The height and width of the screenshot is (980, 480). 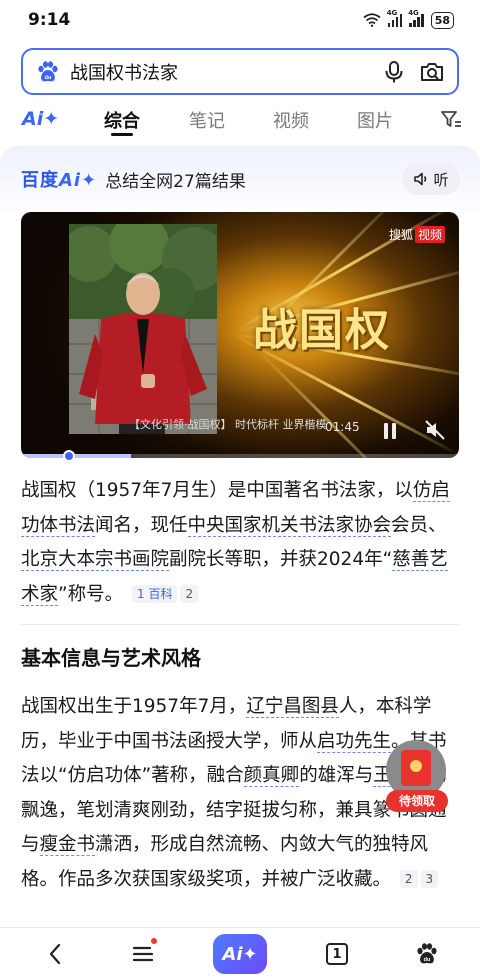 I want to click on video-progress-bar, so click(x=240, y=456).